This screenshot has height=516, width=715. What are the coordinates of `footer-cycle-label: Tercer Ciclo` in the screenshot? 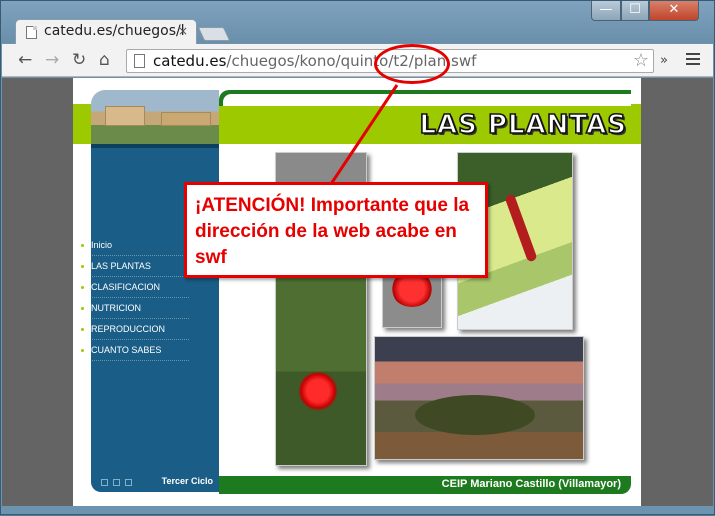 It's located at (187, 481).